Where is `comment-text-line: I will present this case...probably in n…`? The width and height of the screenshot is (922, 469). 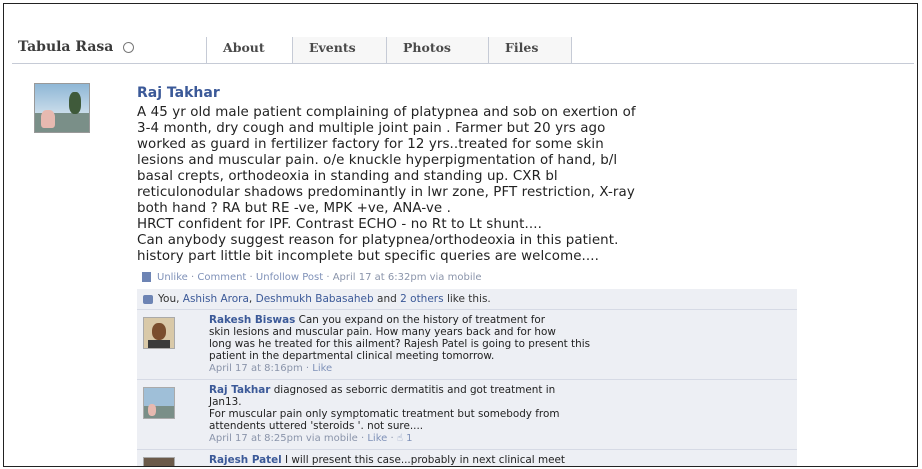 comment-text-line: I will present this case...probably in n… is located at coordinates (423, 460).